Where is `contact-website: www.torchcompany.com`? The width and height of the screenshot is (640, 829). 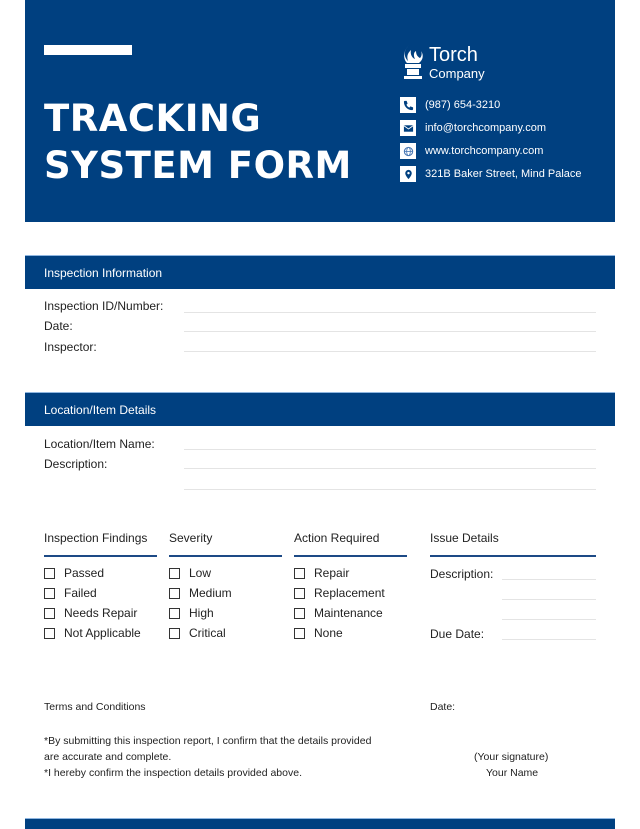 contact-website: www.torchcompany.com is located at coordinates (471, 151).